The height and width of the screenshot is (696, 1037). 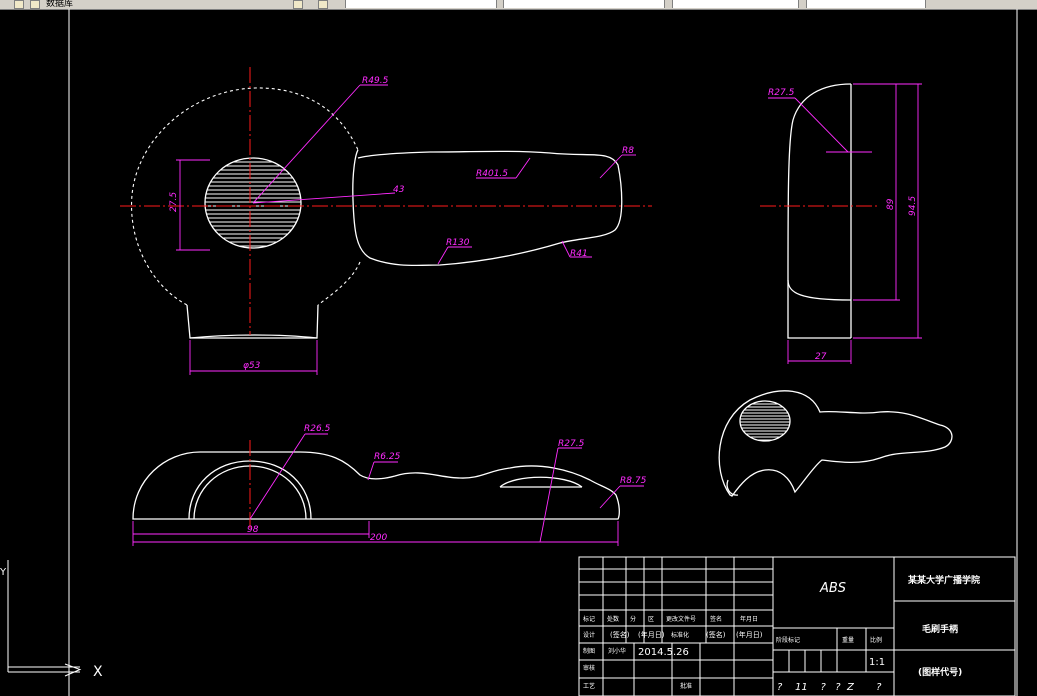 I want to click on tb-drawn: 制图, so click(x=589, y=651).